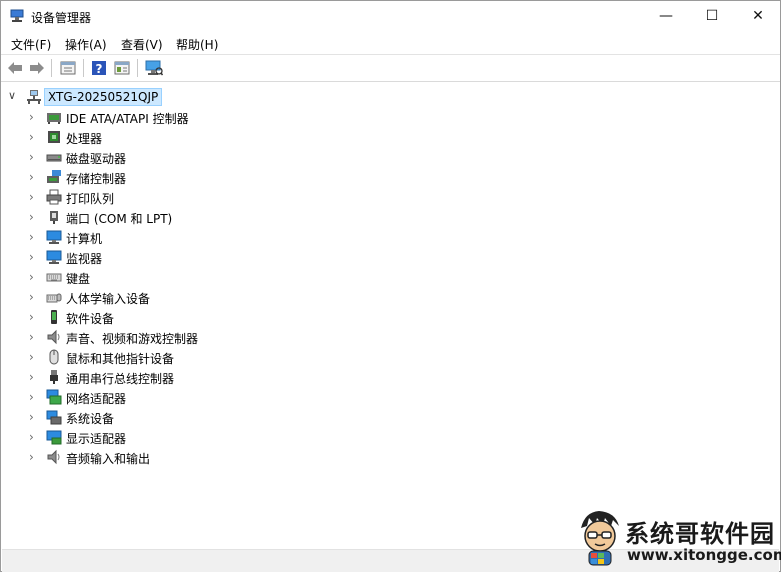  What do you see at coordinates (37, 68) in the screenshot?
I see `forward-button` at bounding box center [37, 68].